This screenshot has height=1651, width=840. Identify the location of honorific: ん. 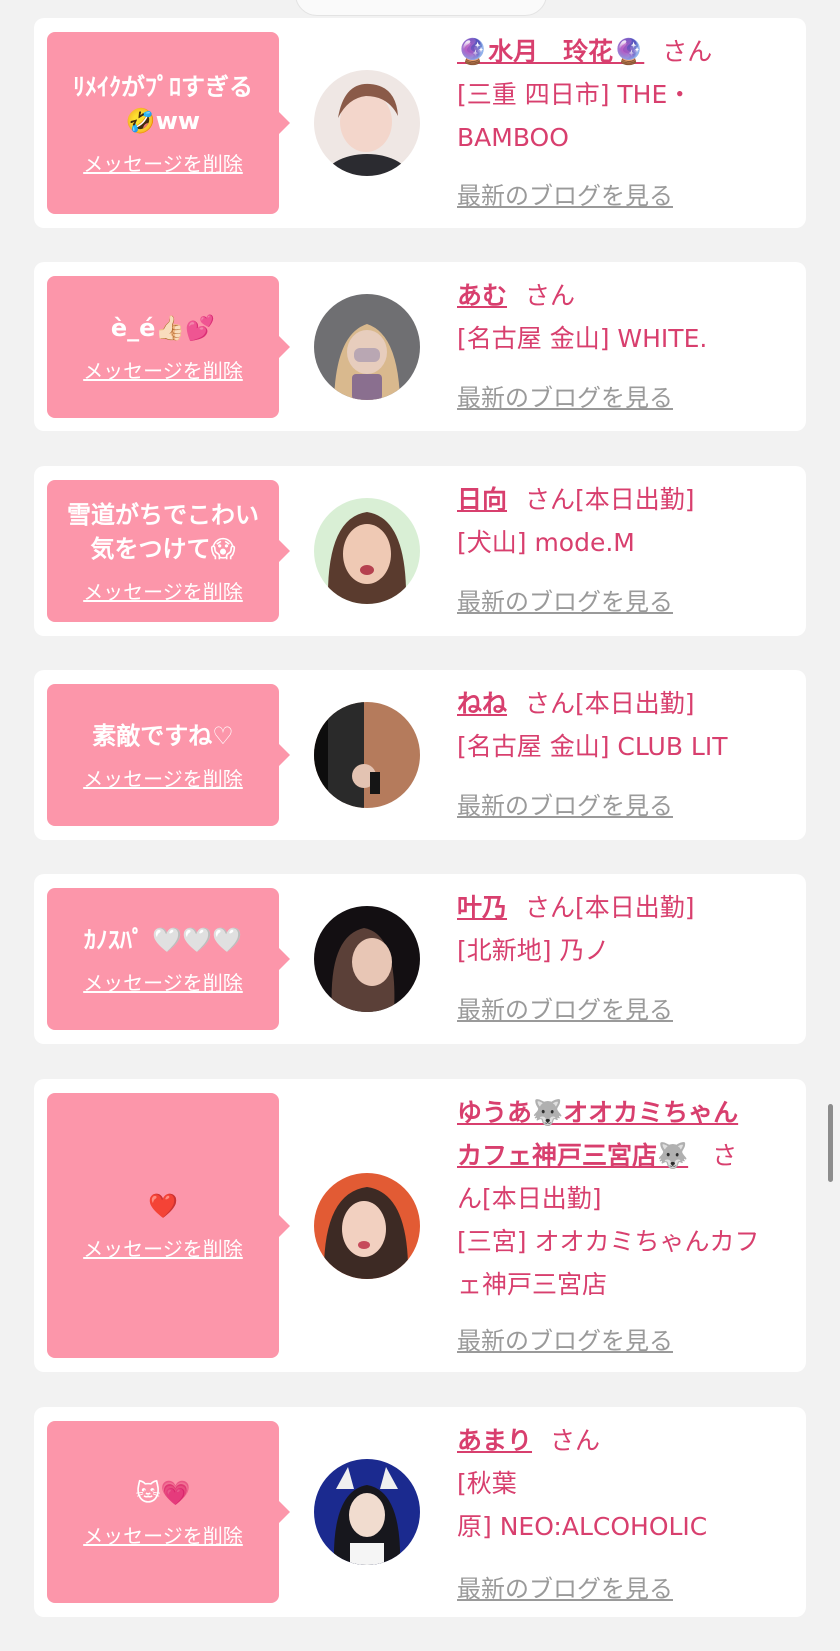
(470, 1198).